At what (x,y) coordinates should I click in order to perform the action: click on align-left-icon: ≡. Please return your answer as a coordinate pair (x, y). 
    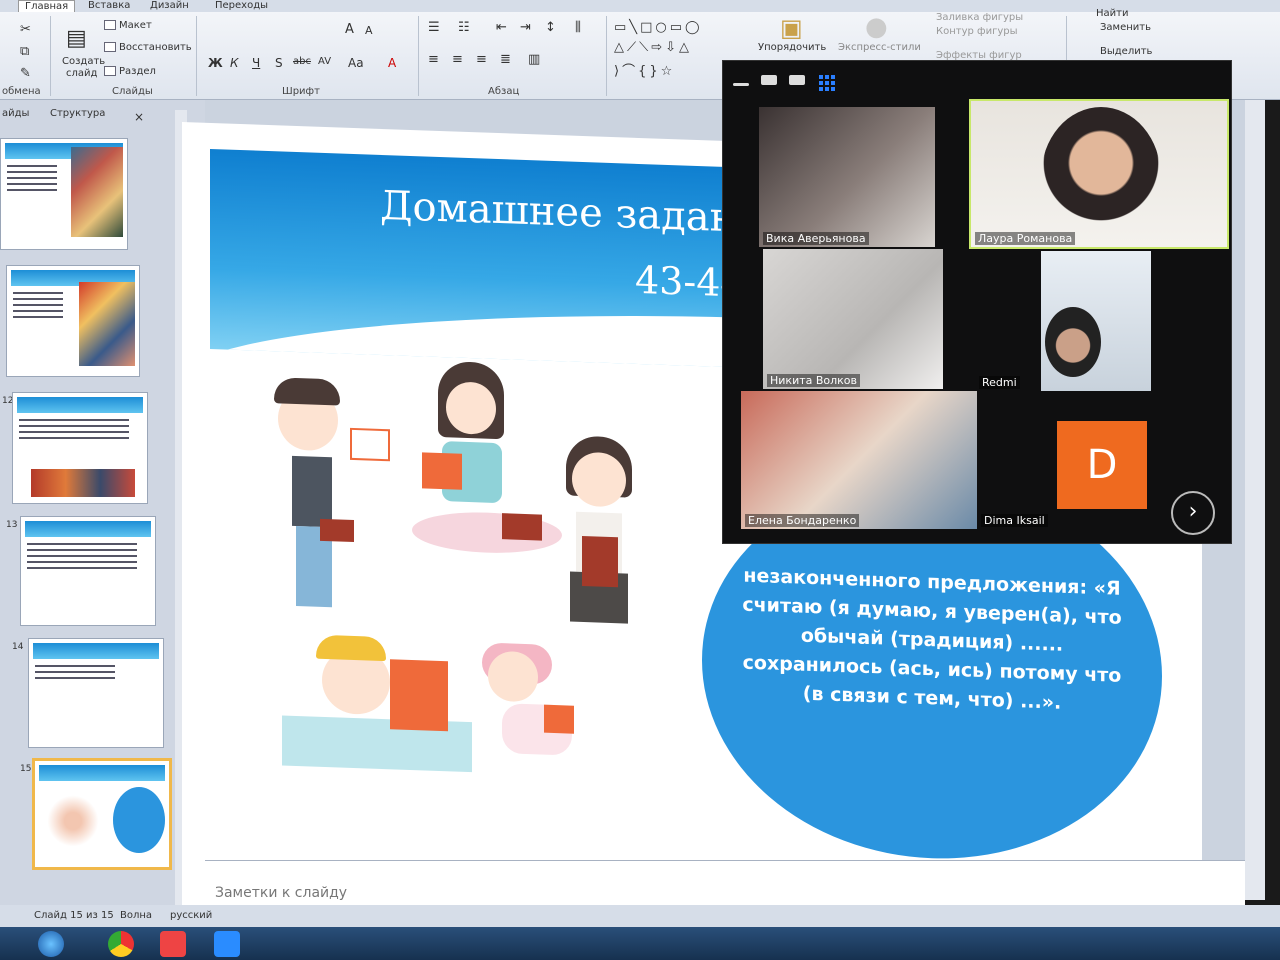
    Looking at the image, I should click on (433, 59).